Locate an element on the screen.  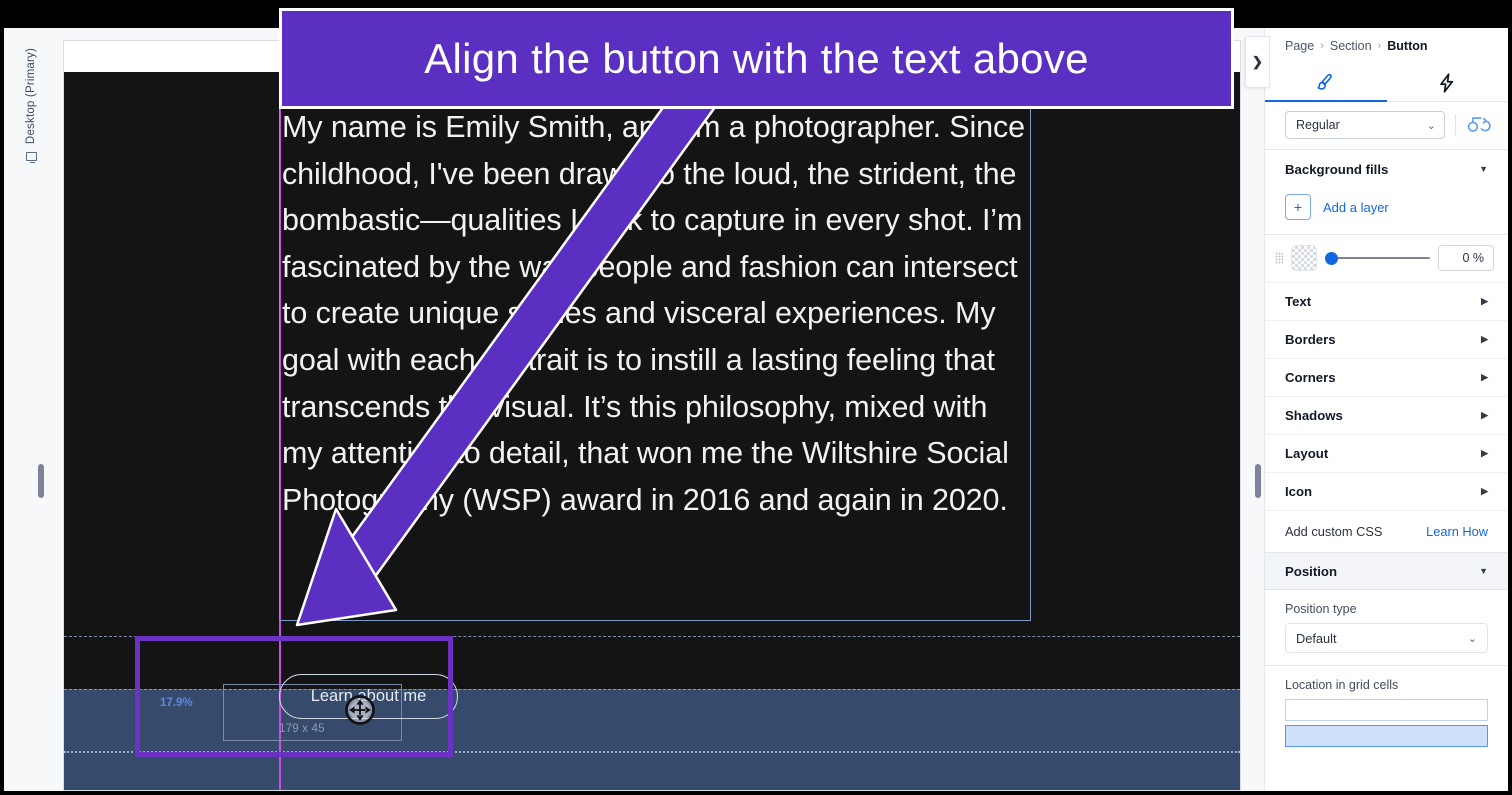
opacity-slider is located at coordinates (1377, 258).